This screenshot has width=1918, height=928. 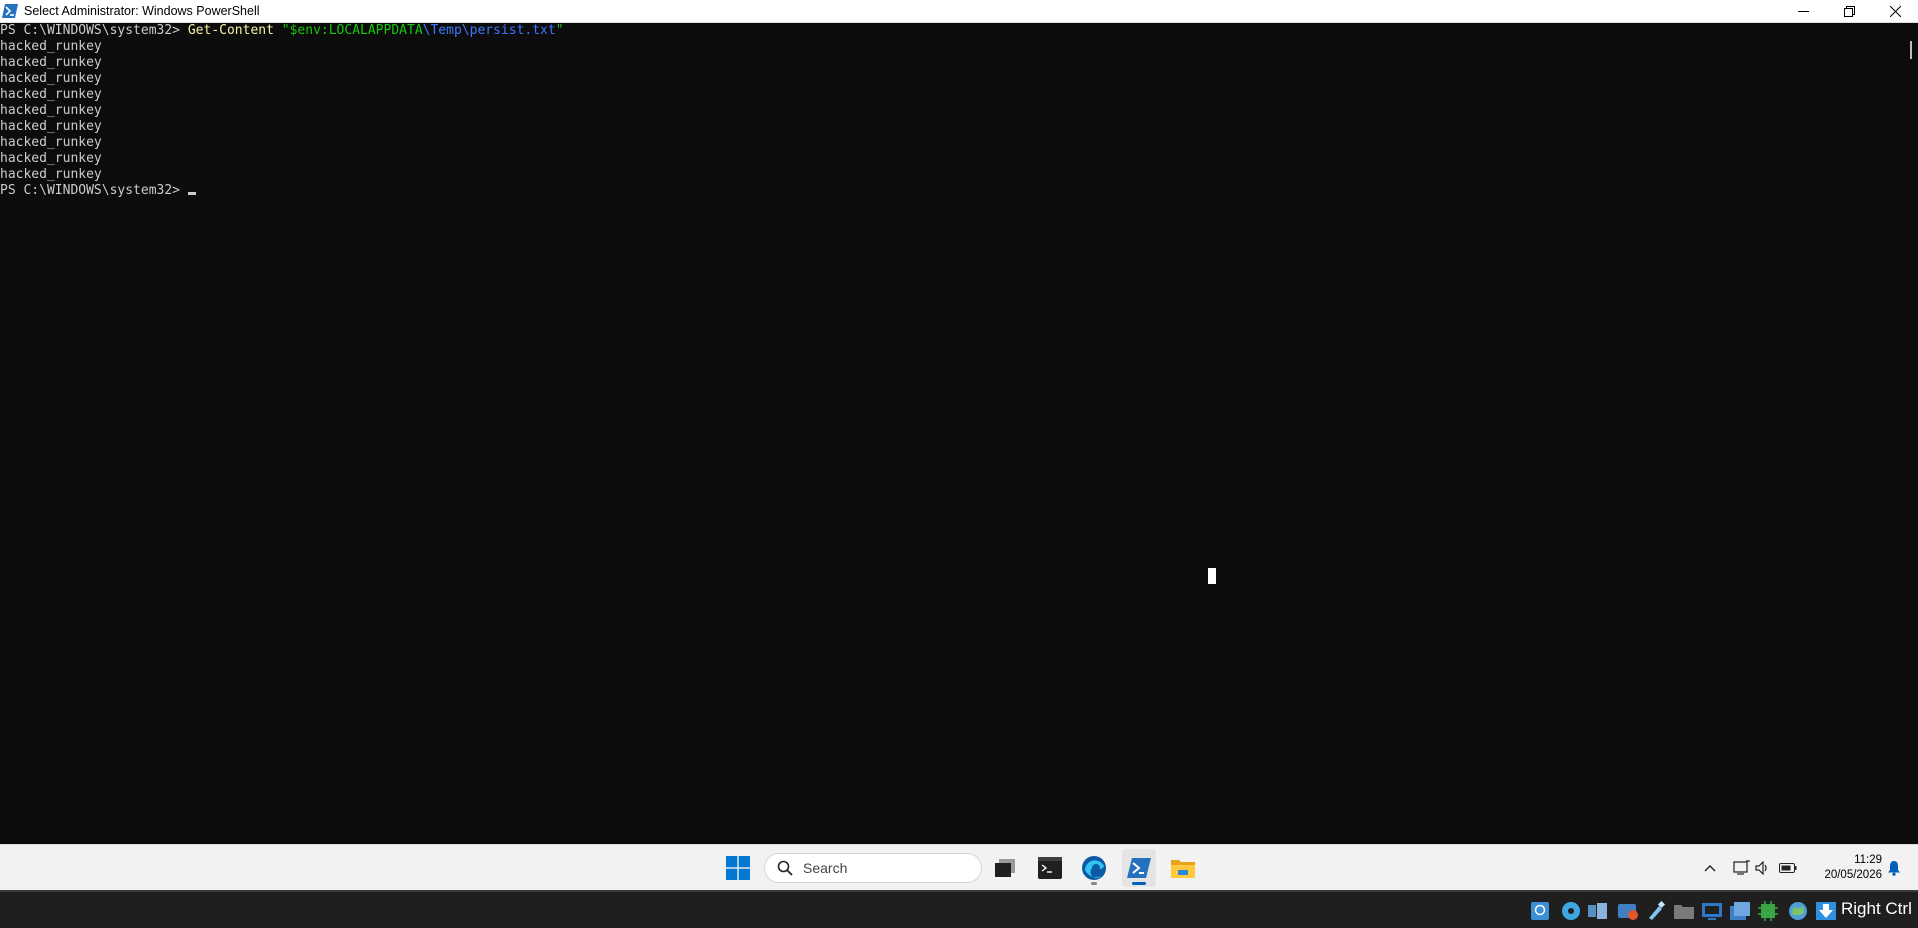 I want to click on string-arg-path: \Temp\persist.txt, so click(x=489, y=30).